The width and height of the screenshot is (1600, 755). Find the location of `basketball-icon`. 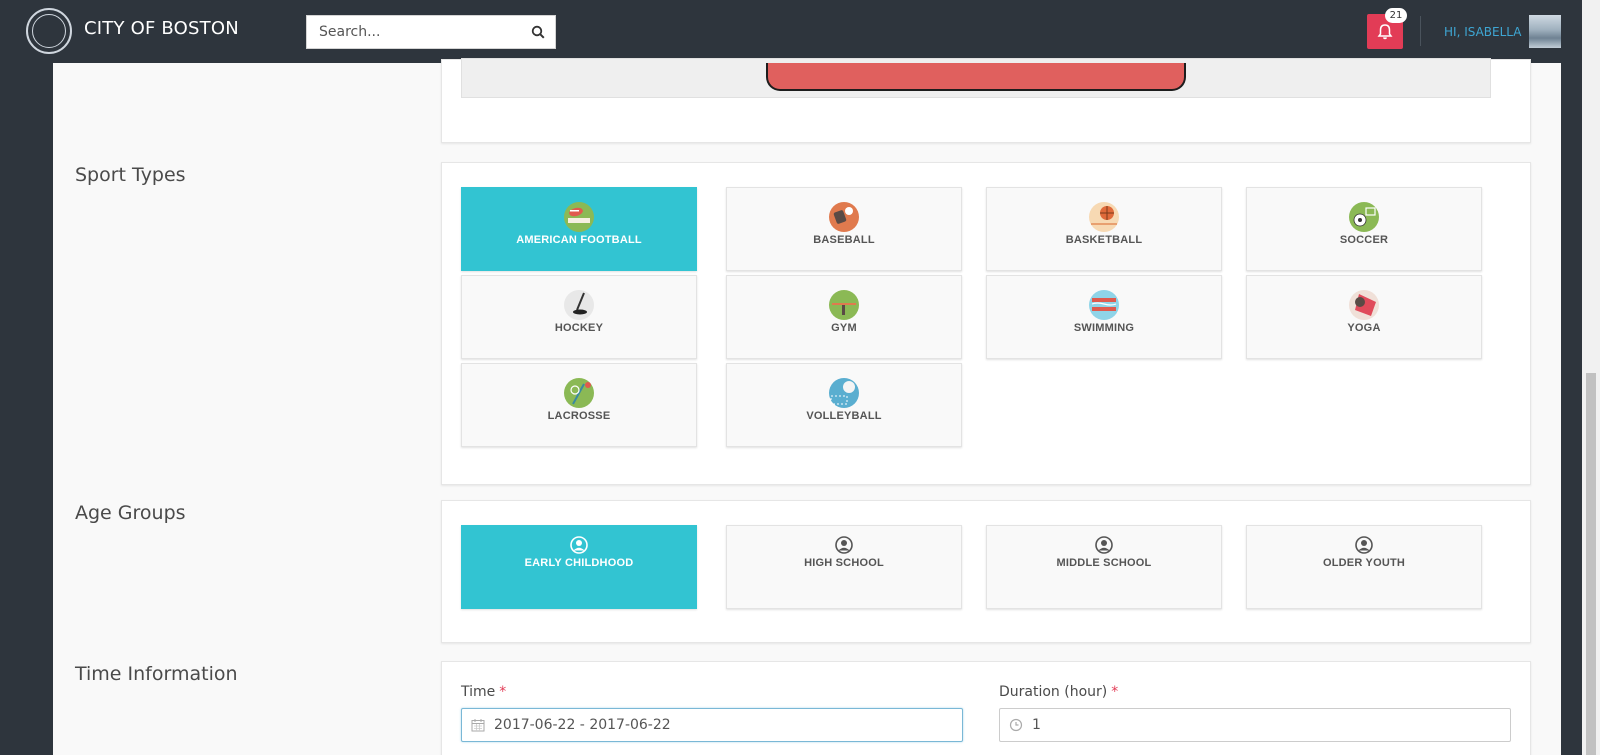

basketball-icon is located at coordinates (1104, 217).